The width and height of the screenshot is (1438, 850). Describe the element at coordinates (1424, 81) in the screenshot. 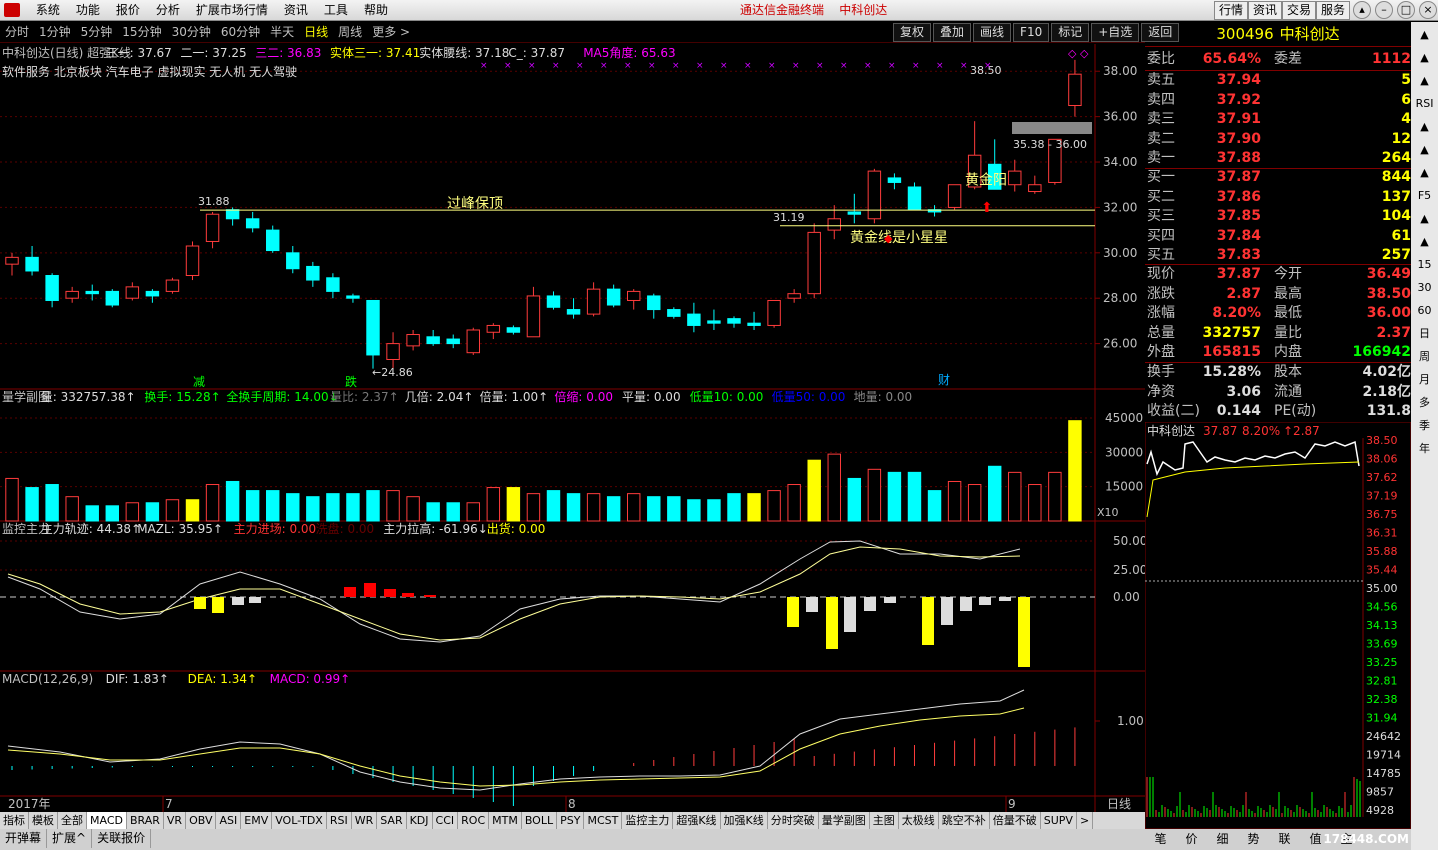

I see `side-tool-2: ▲` at that location.